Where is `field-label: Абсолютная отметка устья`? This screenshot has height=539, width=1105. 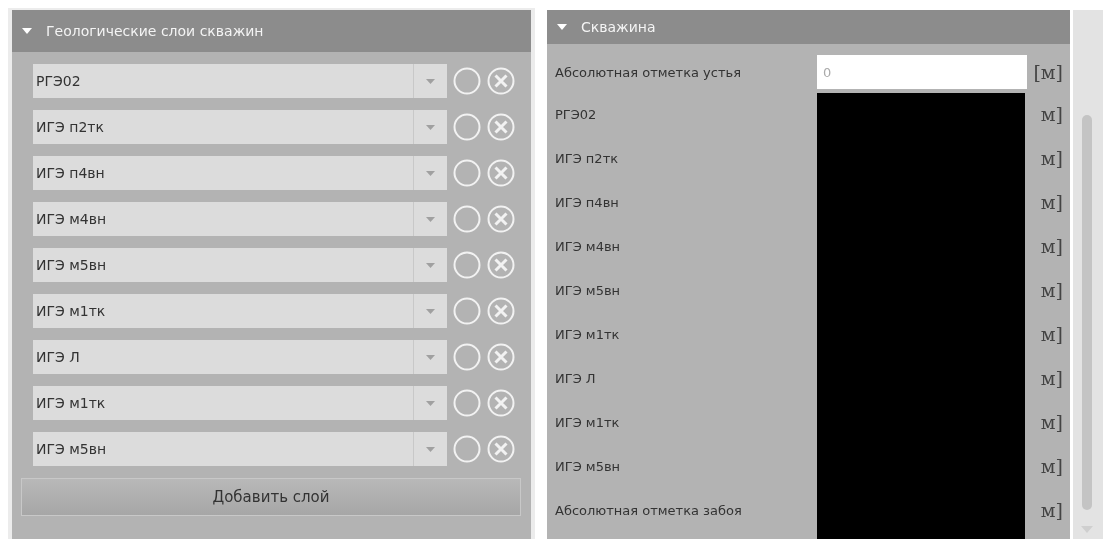
field-label: Абсолютная отметка устья is located at coordinates (648, 72).